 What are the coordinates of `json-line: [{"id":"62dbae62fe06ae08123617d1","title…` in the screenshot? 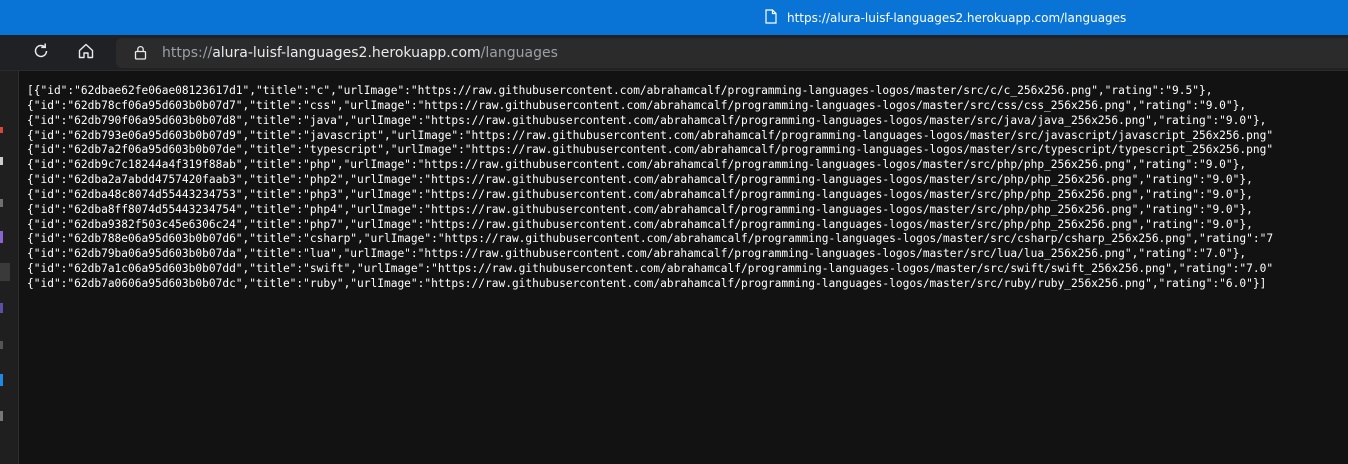 It's located at (620, 90).